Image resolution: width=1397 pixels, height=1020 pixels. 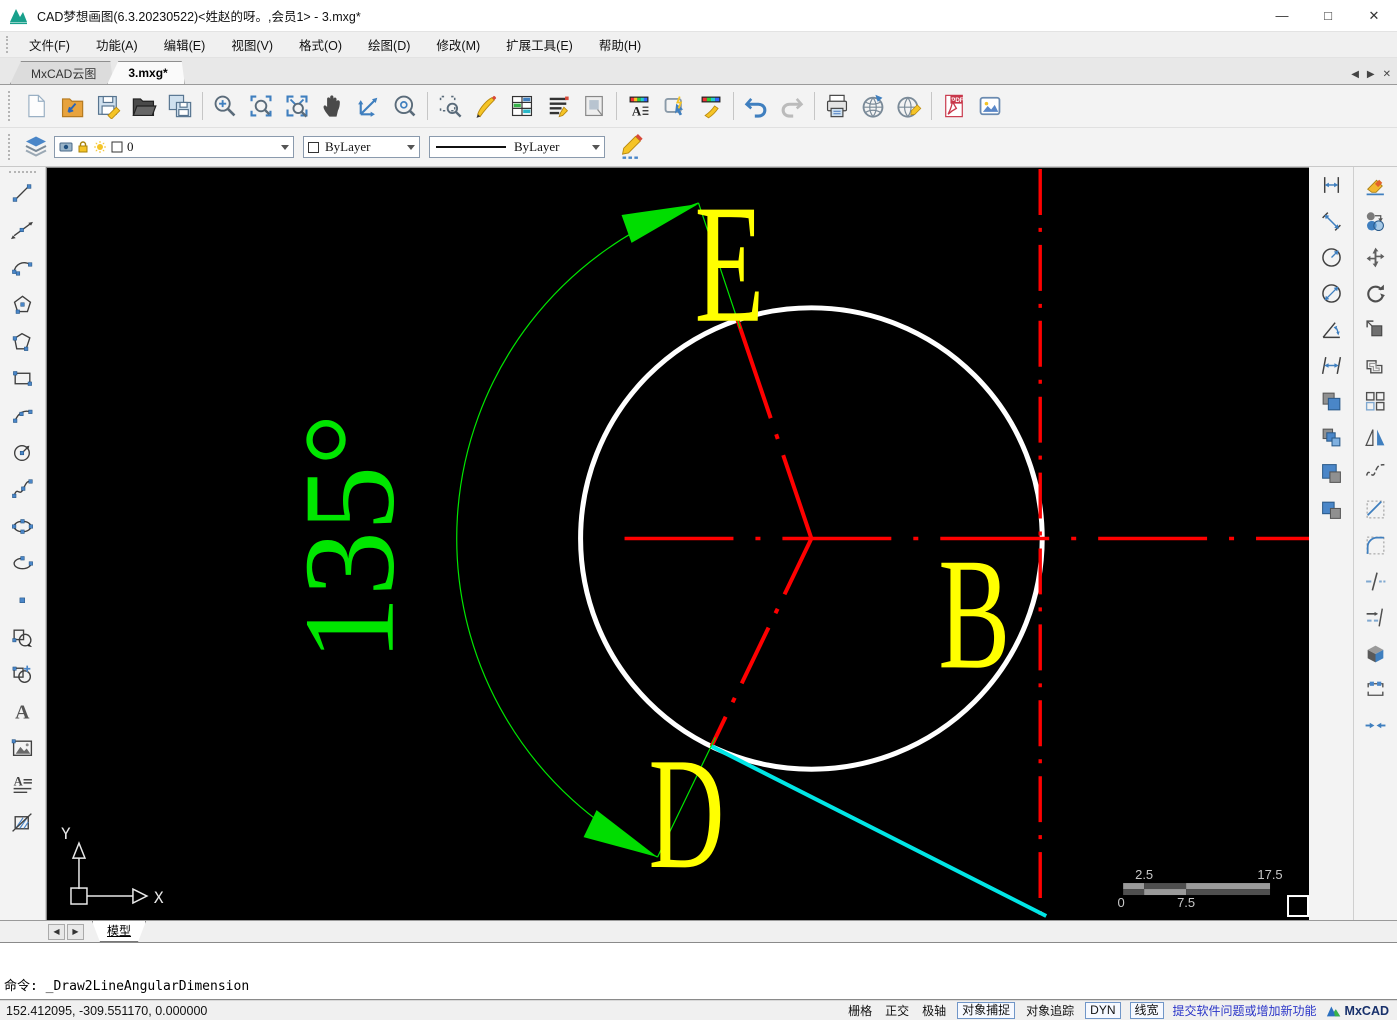 I want to click on draw-polyline-button, so click(x=23, y=341).